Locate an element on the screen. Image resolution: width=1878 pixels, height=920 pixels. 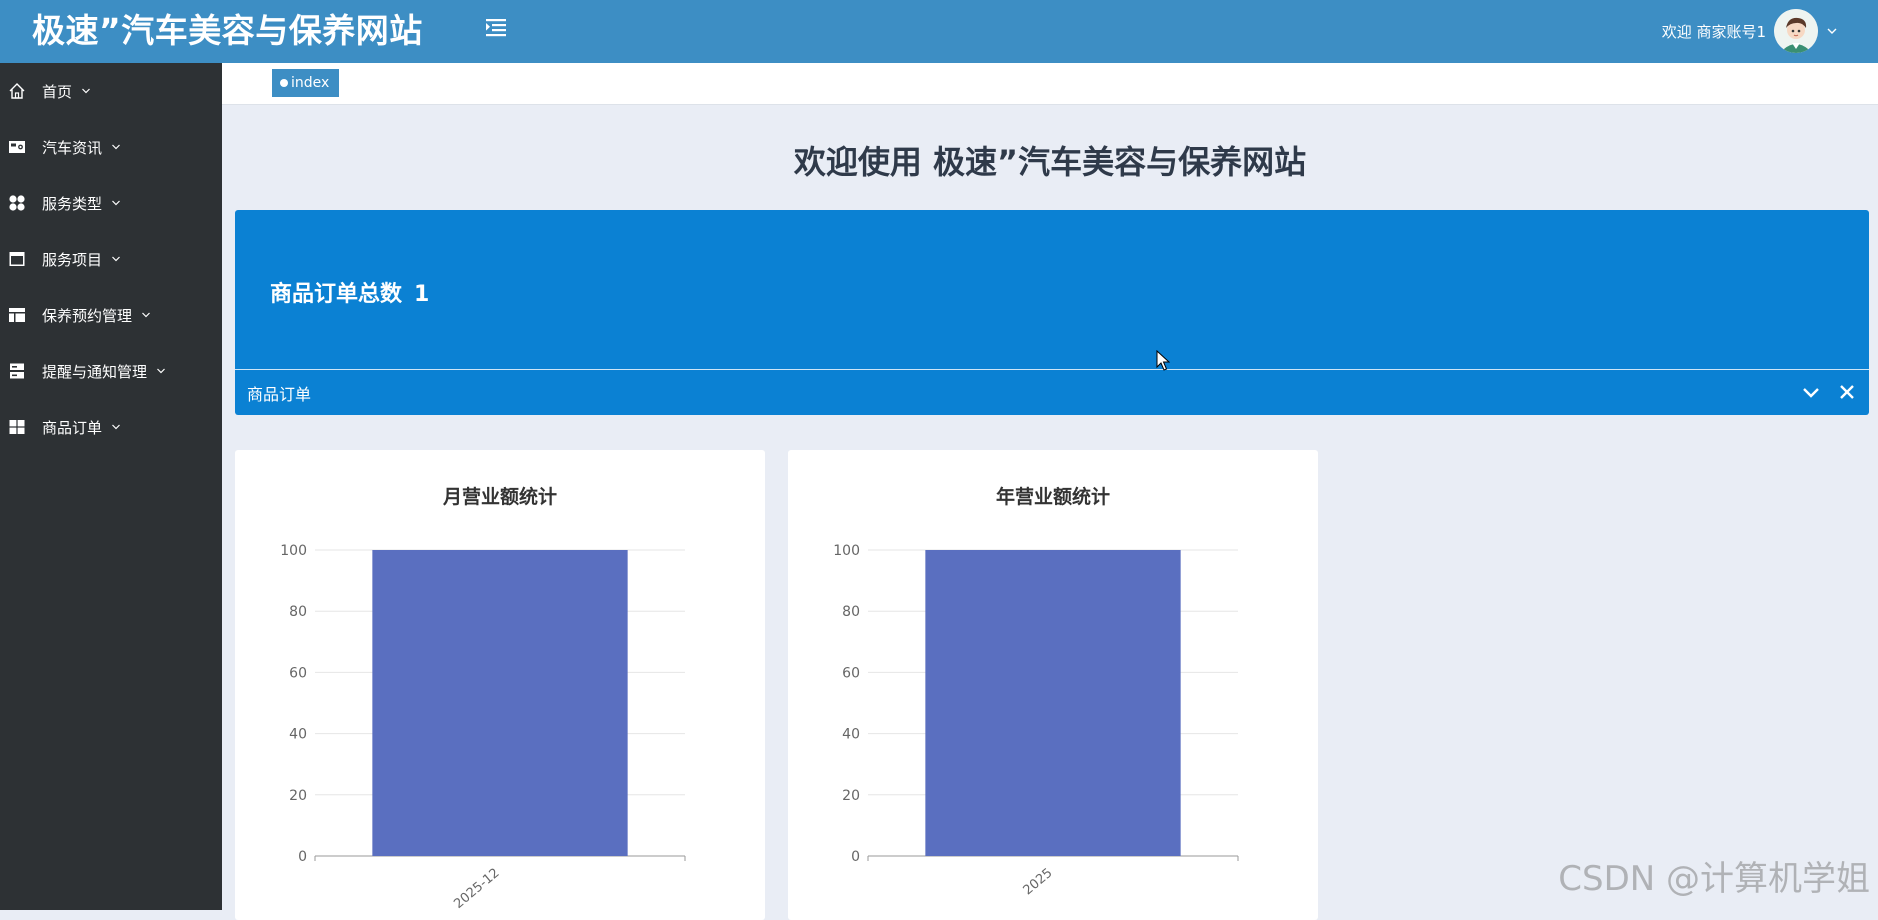
order-stat-label: 商品订单总数 is located at coordinates (336, 294).